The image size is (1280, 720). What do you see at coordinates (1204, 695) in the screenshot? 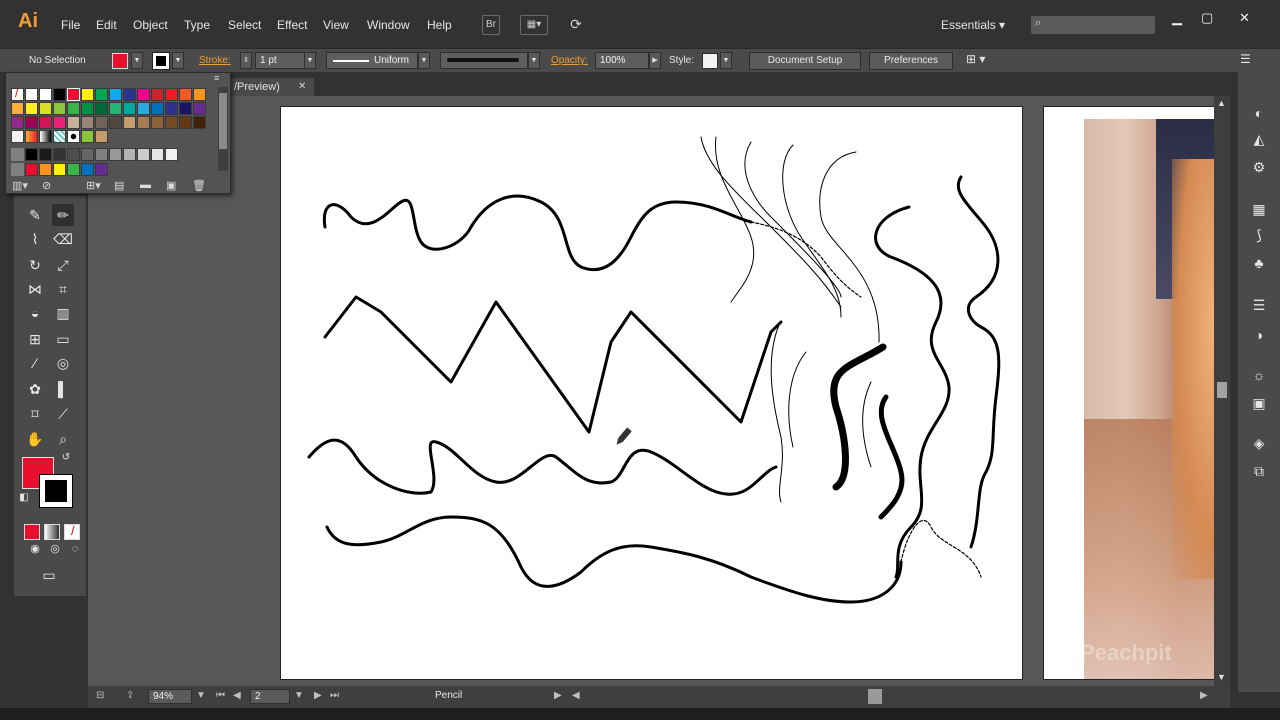
I see `scroll-right-icon: ▶` at bounding box center [1204, 695].